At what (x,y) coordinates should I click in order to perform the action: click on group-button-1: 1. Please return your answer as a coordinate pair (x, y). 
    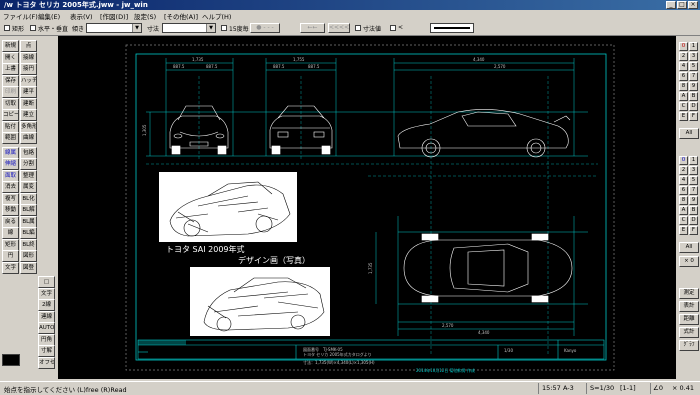
    Looking at the image, I should click on (693, 160).